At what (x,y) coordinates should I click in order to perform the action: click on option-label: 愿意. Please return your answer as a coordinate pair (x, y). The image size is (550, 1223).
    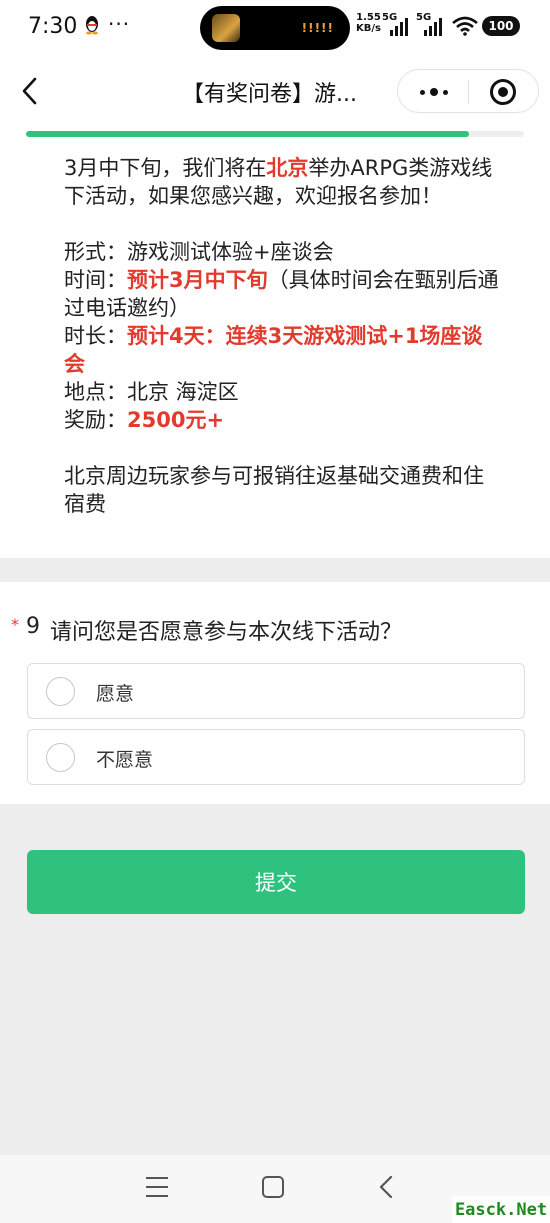
    Looking at the image, I should click on (115, 694).